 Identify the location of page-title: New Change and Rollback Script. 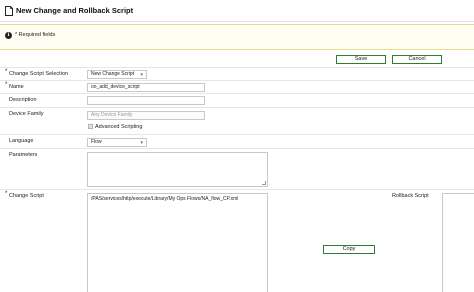
(75, 10).